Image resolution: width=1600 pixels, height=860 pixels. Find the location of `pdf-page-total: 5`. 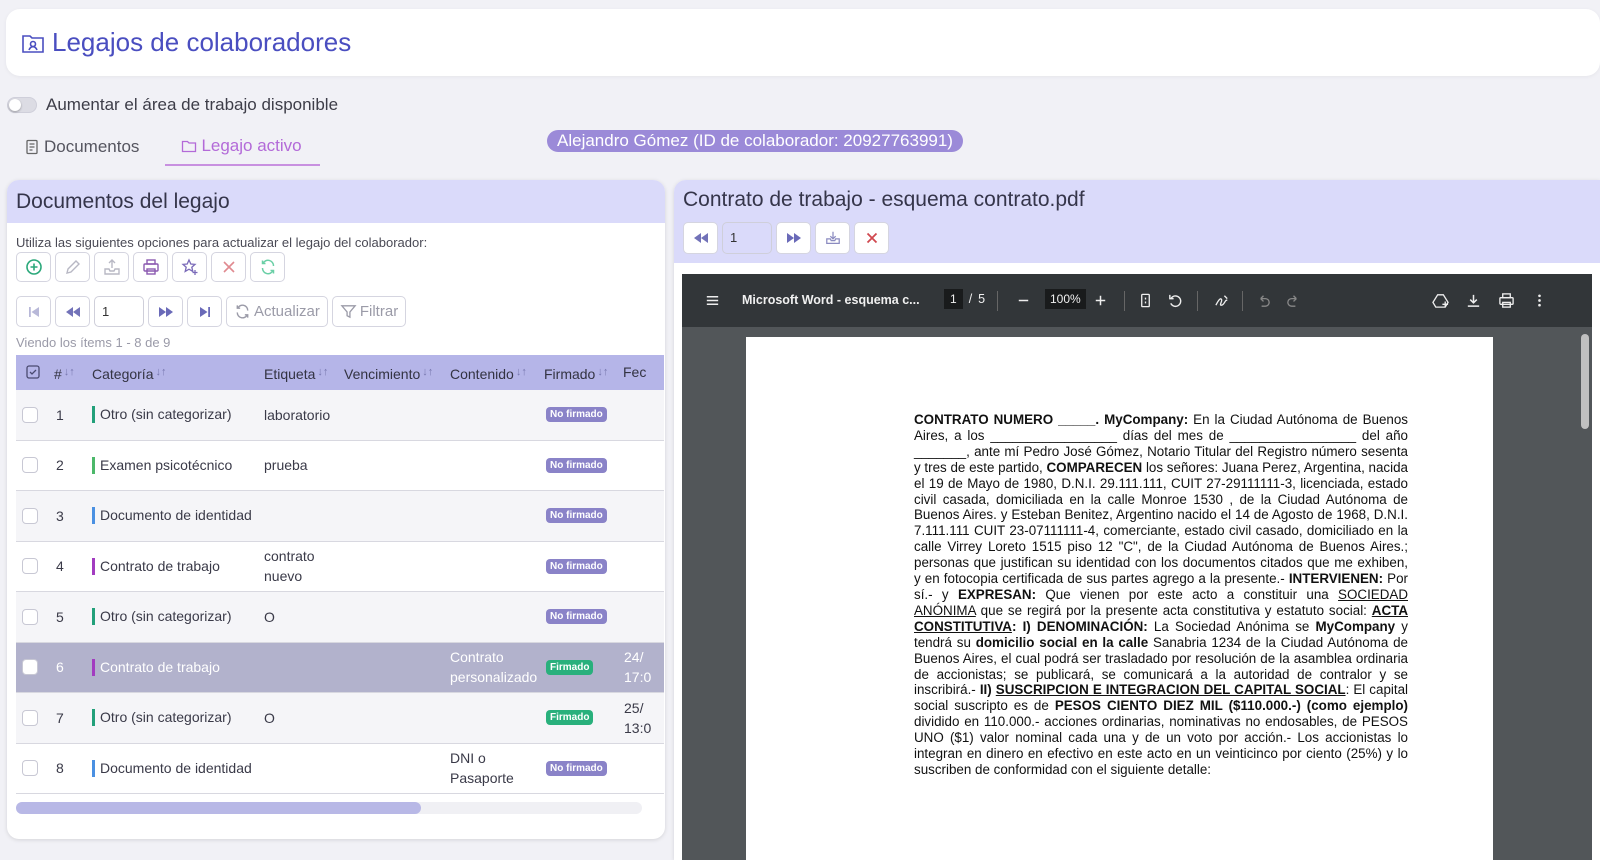

pdf-page-total: 5 is located at coordinates (982, 299).